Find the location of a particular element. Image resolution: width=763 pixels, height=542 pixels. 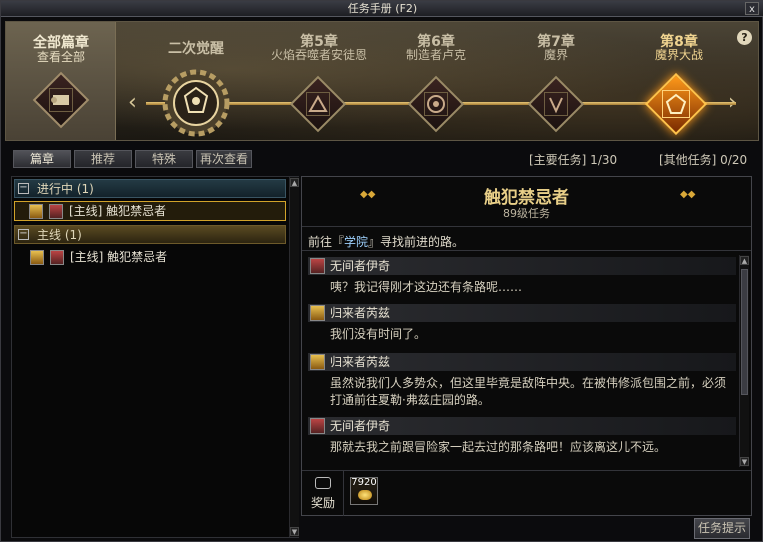

scroll-icon is located at coordinates (61, 100).